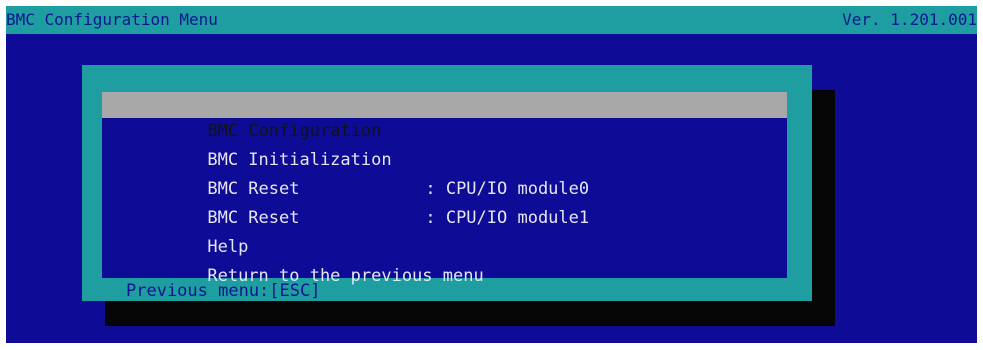 The image size is (983, 350). Describe the element at coordinates (444, 203) in the screenshot. I see `menu-item-bmc-reset-module1: BMC Reset: CPU/IO module1` at that location.